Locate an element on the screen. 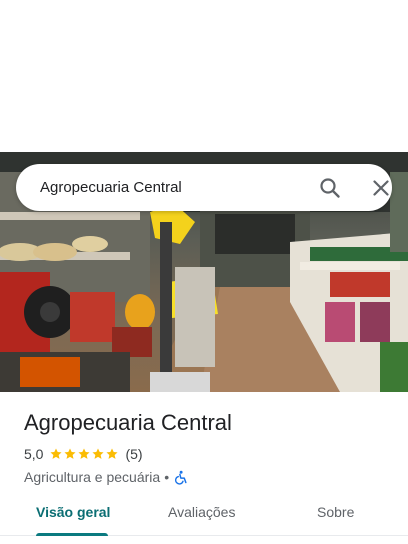 This screenshot has width=408, height=544. review-count: (5) is located at coordinates (133, 454).